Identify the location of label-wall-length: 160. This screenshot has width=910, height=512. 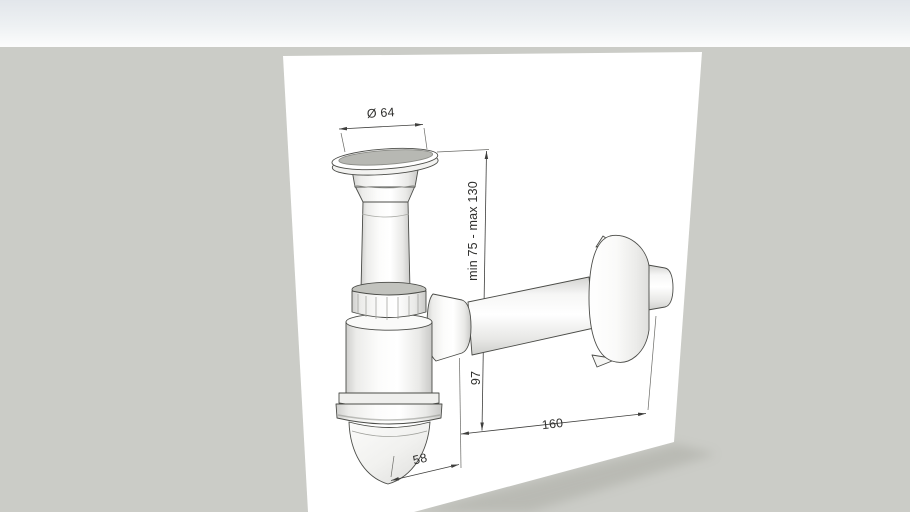
(552, 424).